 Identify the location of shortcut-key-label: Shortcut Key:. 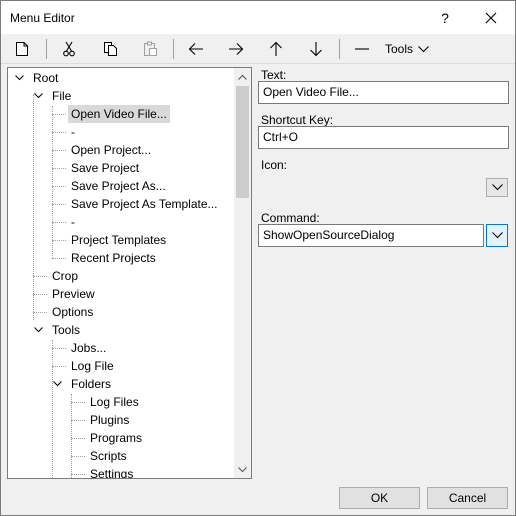
(297, 120).